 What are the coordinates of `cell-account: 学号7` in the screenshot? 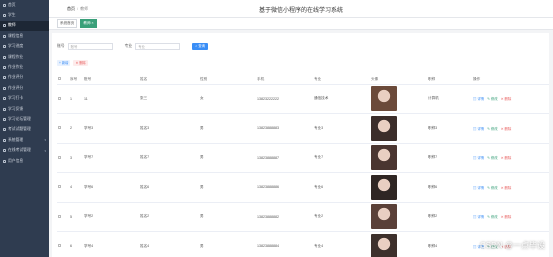 It's located at (111, 158).